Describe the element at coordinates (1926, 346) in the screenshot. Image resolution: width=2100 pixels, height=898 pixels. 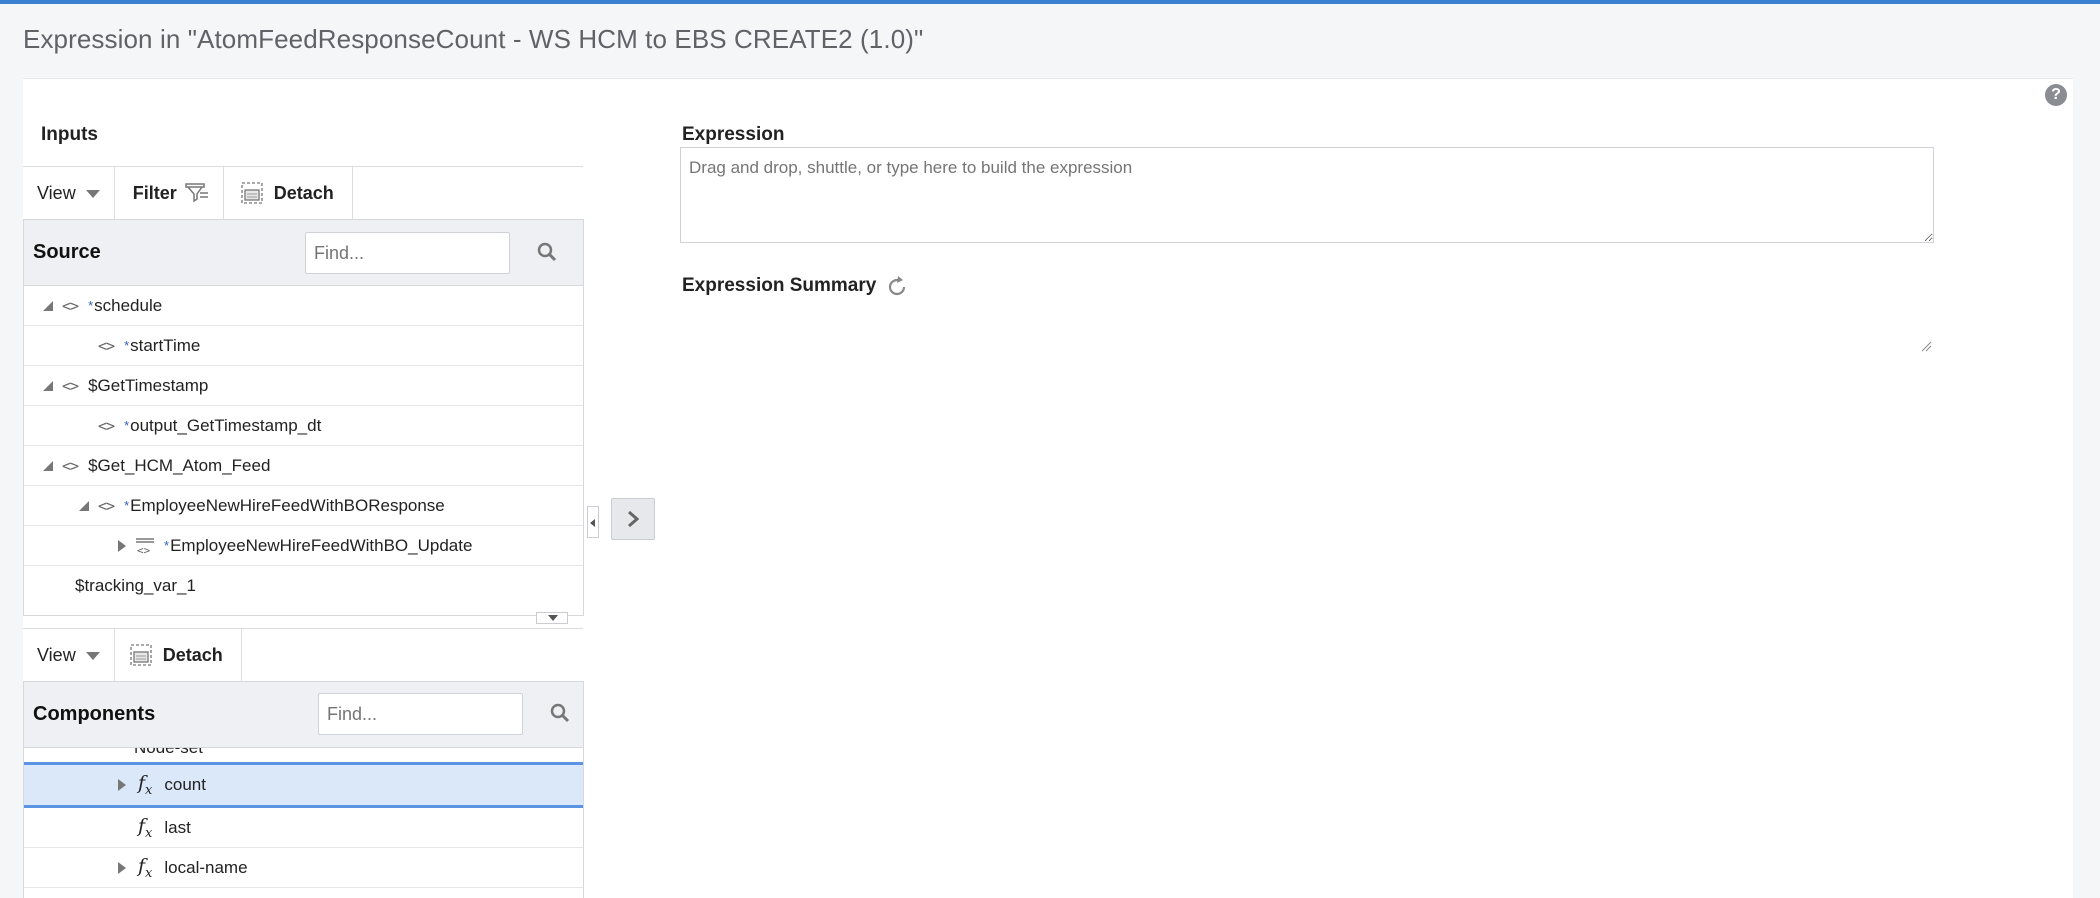
I see `resize-grip-icon` at that location.